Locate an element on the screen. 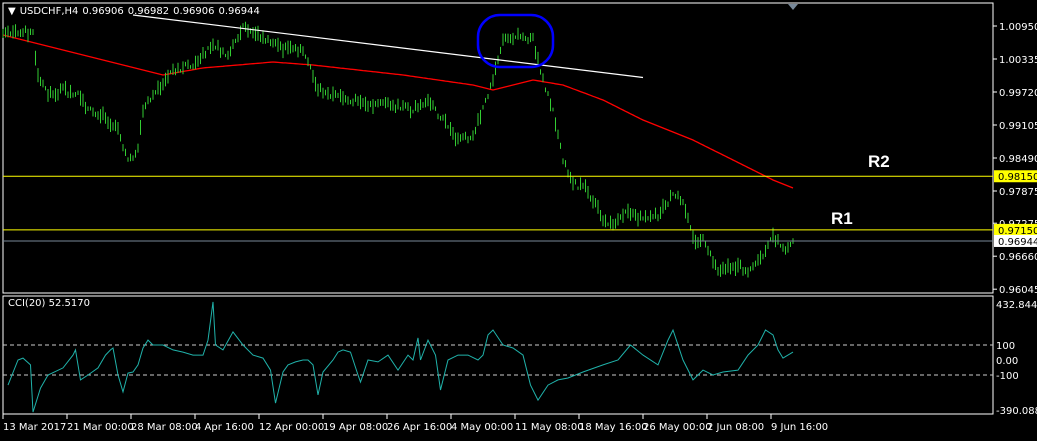 The image size is (1037, 441). r1-label: R1 is located at coordinates (842, 219).